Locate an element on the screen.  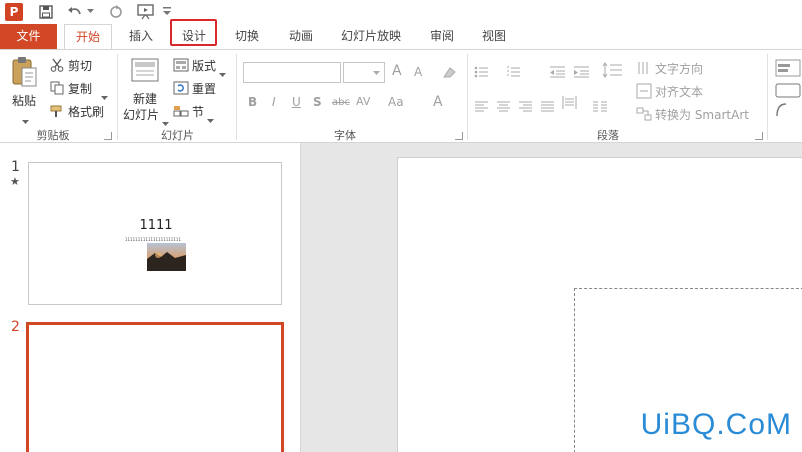
start-slideshow-icon is located at coordinates (146, 11).